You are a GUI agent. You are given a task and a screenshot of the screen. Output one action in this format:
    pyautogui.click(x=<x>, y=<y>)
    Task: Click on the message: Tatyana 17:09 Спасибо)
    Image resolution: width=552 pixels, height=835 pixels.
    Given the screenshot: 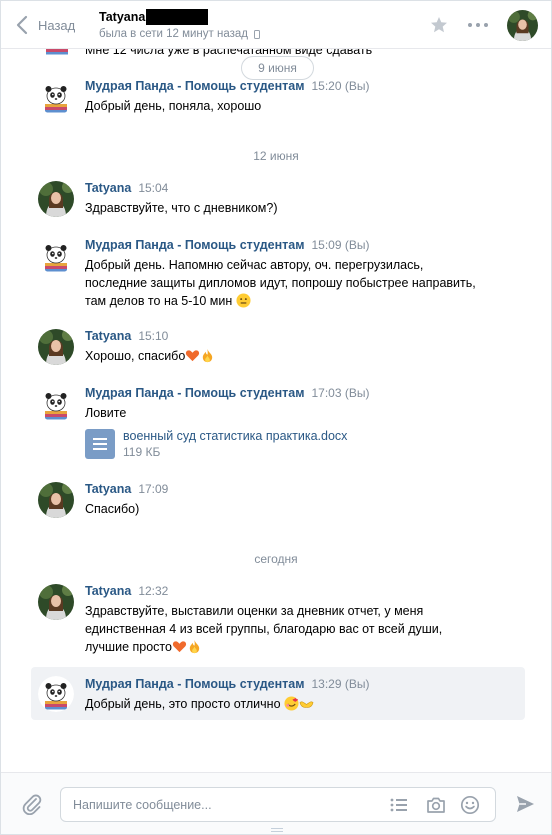 What is the action you would take?
    pyautogui.click(x=278, y=503)
    